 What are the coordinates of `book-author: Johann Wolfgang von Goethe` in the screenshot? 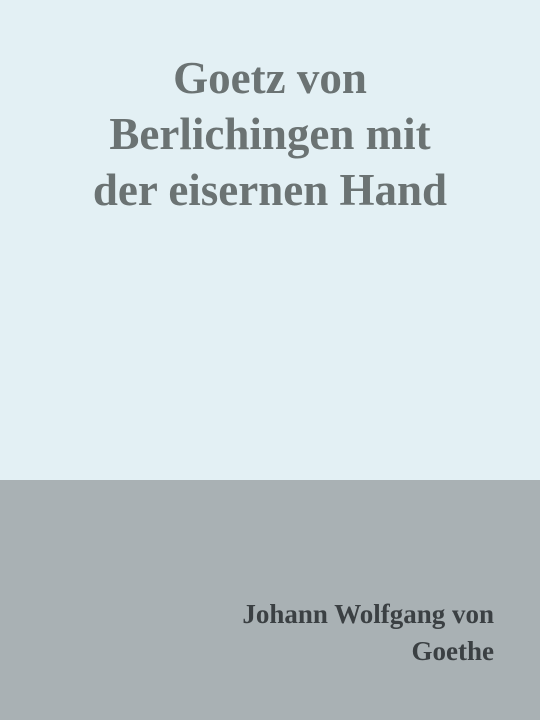 It's located at (368, 633).